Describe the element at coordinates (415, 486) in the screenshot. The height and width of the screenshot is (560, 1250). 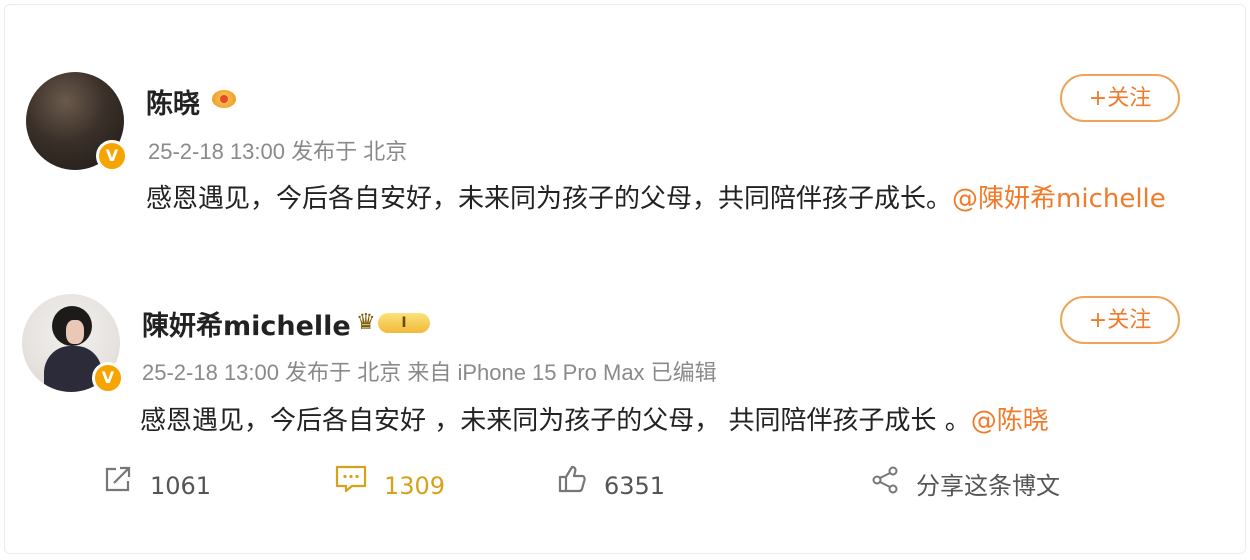
I see `comment-count: 1309` at that location.